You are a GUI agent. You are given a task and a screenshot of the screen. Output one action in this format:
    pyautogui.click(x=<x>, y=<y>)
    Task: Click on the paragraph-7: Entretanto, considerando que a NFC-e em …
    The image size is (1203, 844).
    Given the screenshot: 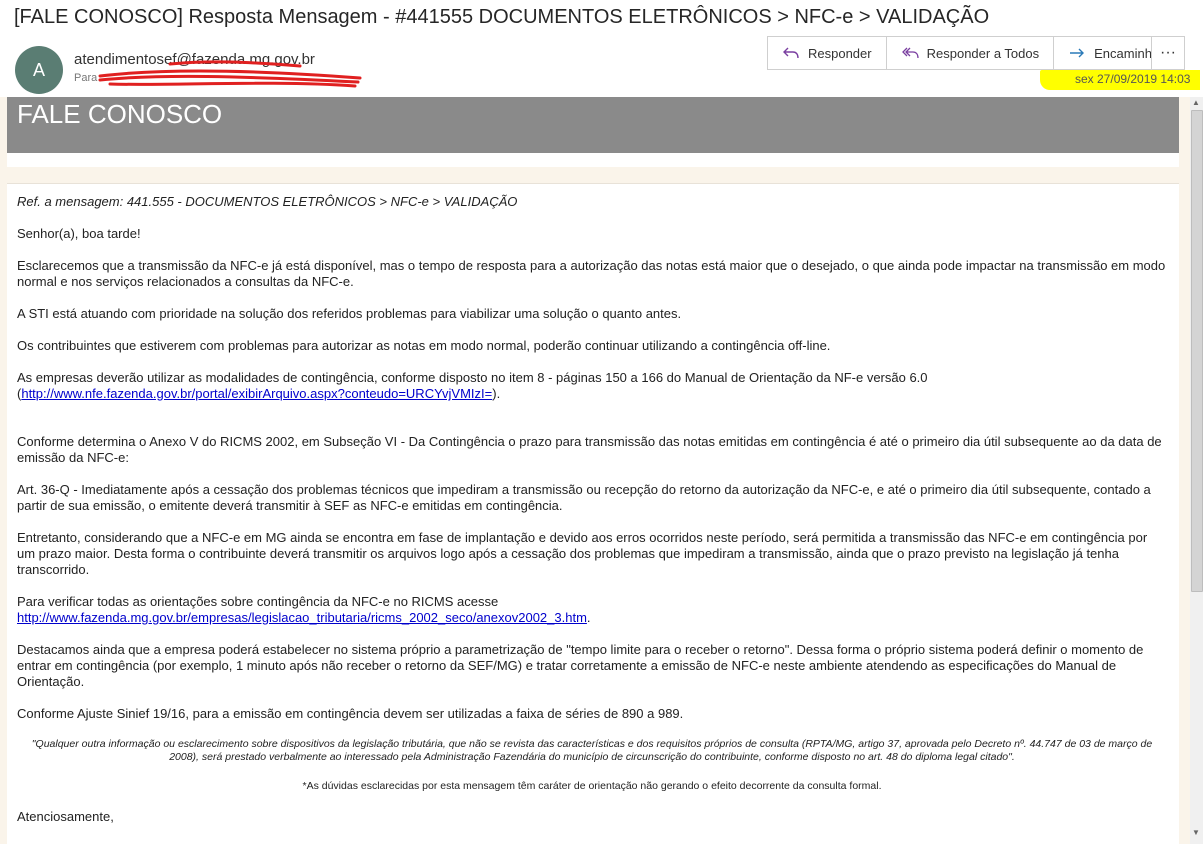 What is the action you would take?
    pyautogui.click(x=582, y=553)
    